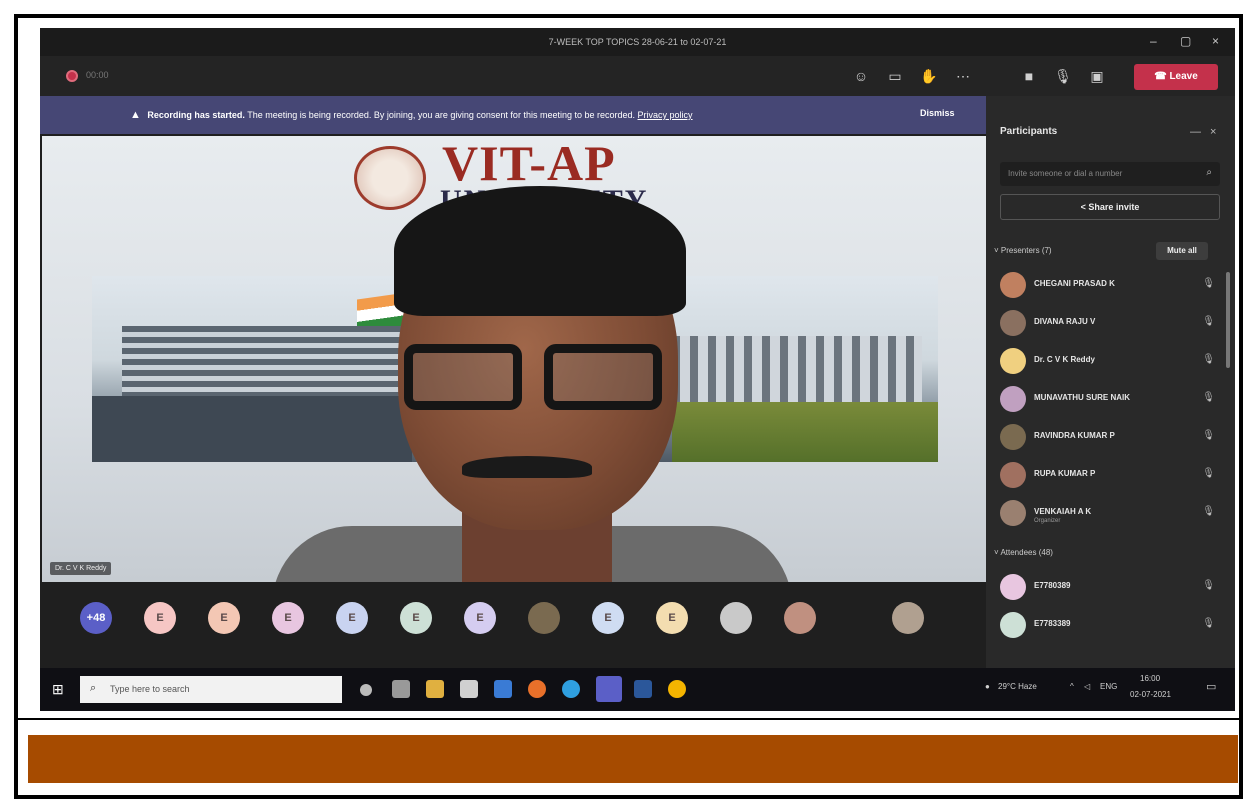 The image size is (1257, 805). What do you see at coordinates (150, 689) in the screenshot?
I see `search-placeholder: Type here to search` at bounding box center [150, 689].